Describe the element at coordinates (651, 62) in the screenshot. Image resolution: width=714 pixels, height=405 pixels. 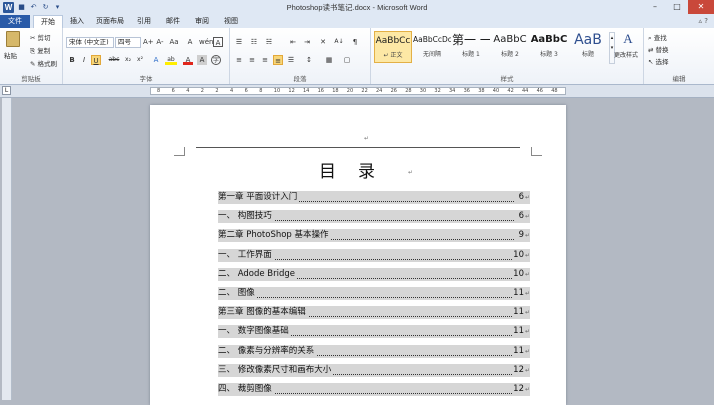
I see `select-icon: ↖` at that location.